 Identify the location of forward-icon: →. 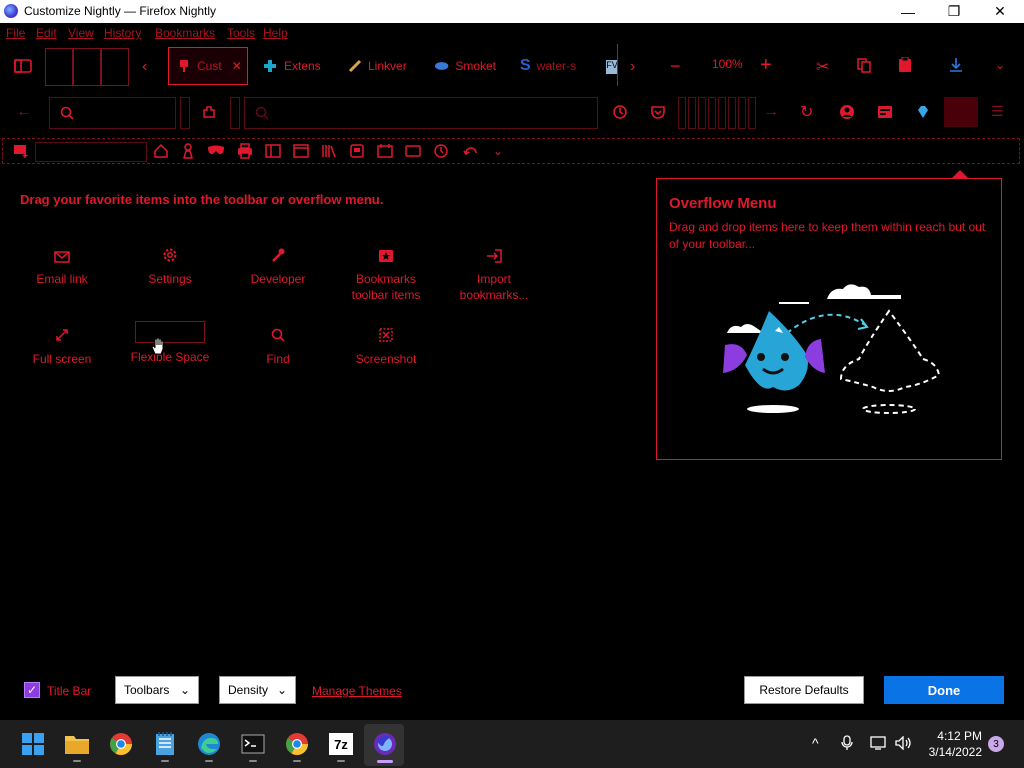
(771, 112).